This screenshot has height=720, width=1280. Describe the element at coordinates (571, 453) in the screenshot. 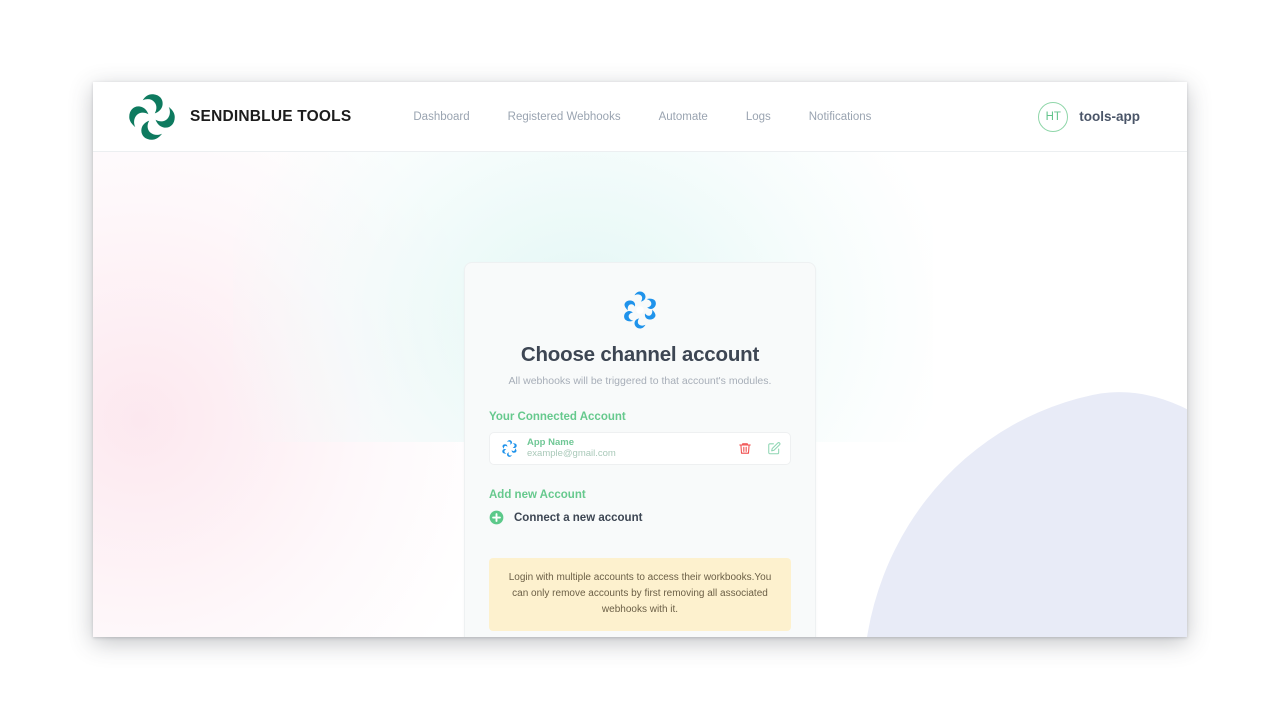

I see `account-email: example@gmail.com` at that location.